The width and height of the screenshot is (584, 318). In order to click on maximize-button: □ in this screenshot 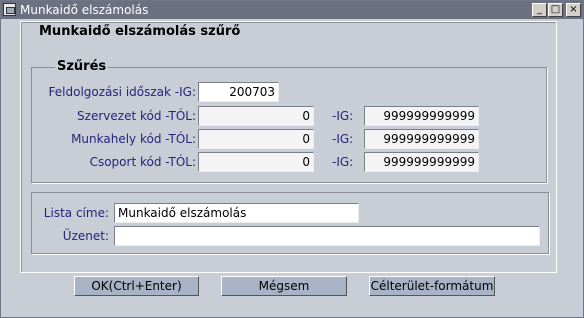, I will do `click(555, 10)`.